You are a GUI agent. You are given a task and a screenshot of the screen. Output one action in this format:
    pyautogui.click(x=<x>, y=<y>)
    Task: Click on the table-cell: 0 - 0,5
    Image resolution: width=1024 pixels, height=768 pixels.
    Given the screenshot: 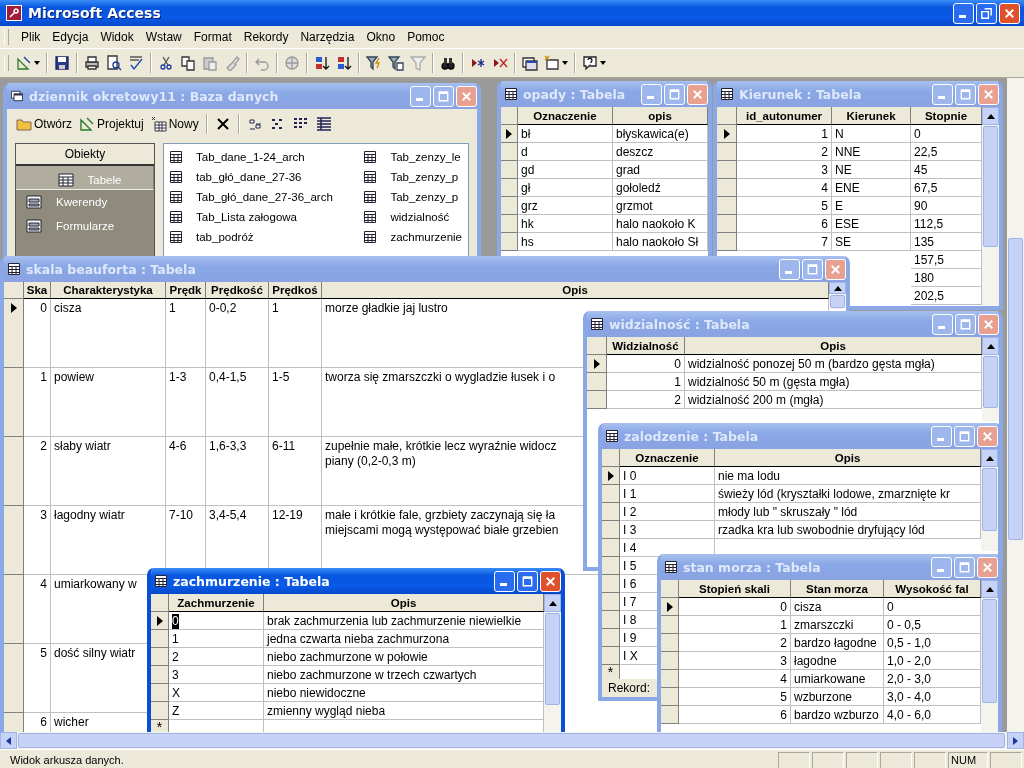 What is the action you would take?
    pyautogui.click(x=904, y=625)
    